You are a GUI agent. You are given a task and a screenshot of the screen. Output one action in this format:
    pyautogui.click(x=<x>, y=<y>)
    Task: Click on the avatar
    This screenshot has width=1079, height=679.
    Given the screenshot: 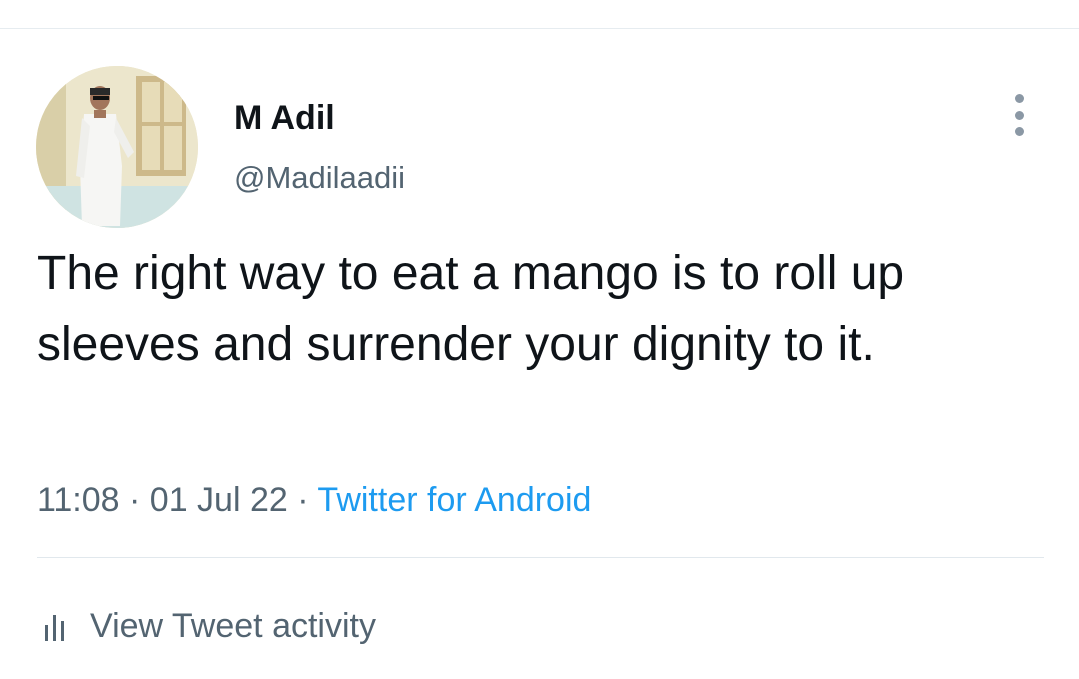 What is the action you would take?
    pyautogui.click(x=117, y=147)
    